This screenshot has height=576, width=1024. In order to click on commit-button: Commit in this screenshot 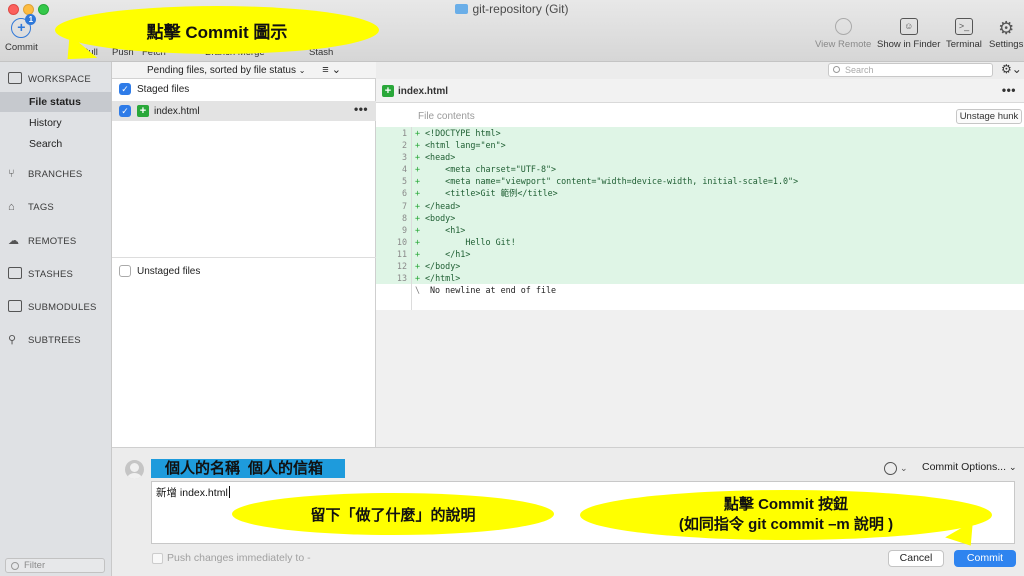, I will do `click(985, 558)`.